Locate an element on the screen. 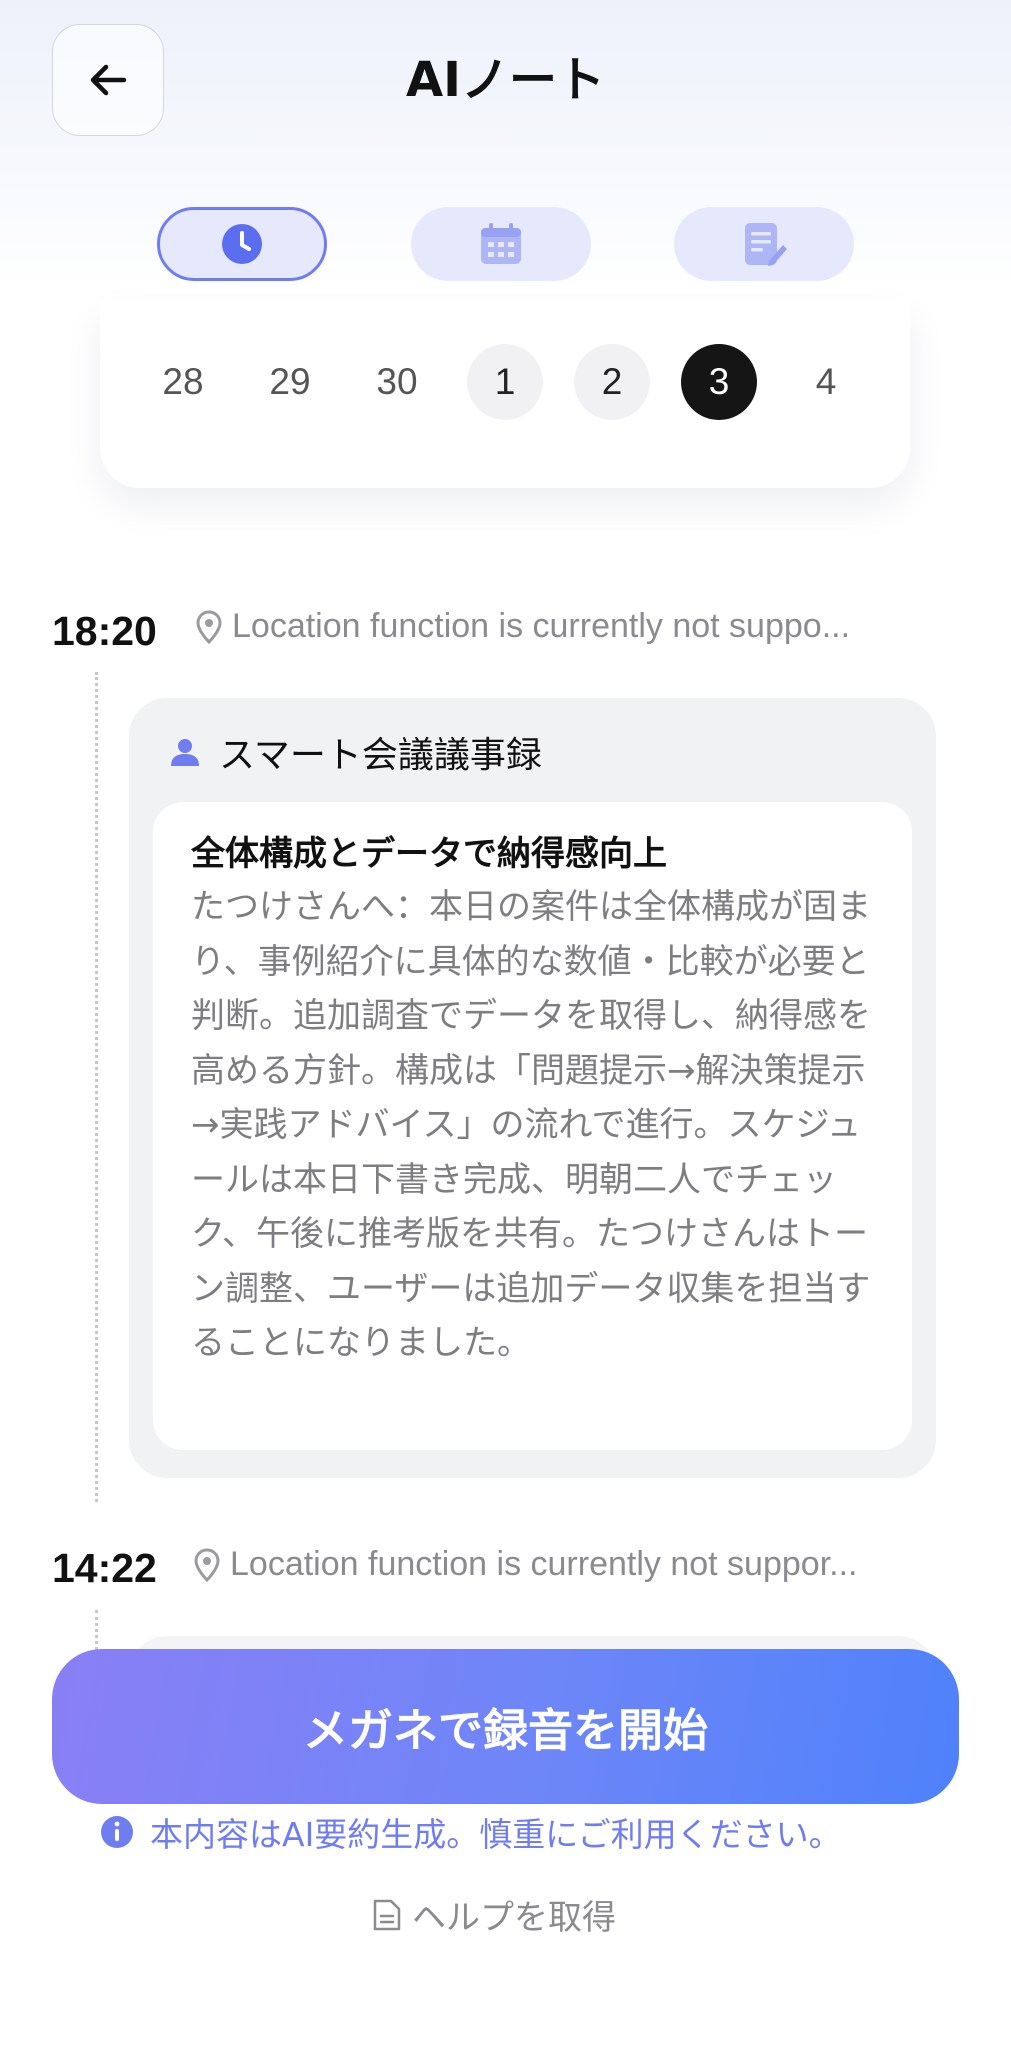  tab-notes is located at coordinates (764, 244).